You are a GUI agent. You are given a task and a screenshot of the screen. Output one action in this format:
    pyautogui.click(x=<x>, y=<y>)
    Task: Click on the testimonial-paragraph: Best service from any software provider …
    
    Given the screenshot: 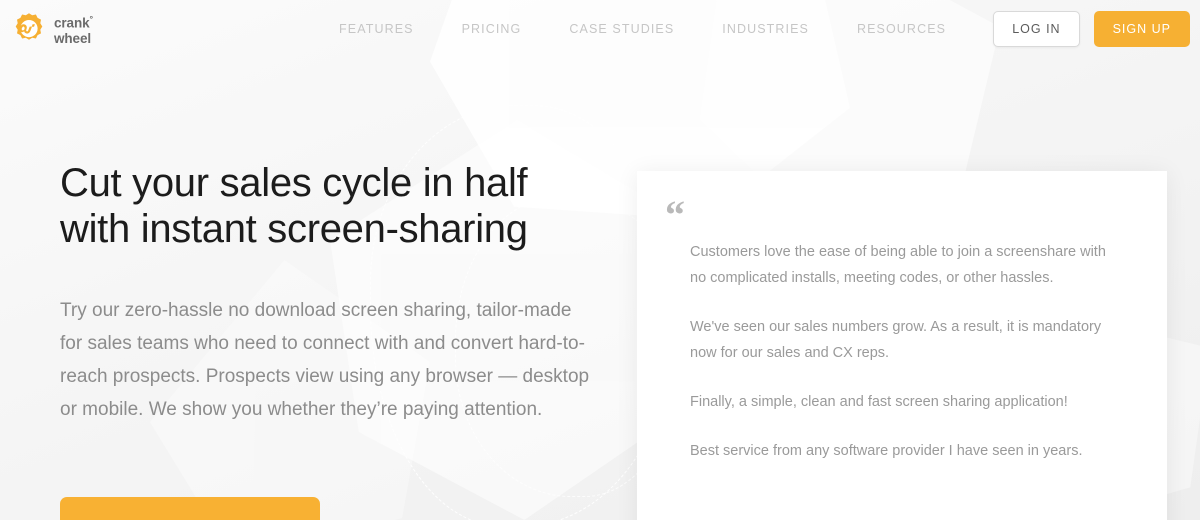 What is the action you would take?
    pyautogui.click(x=886, y=451)
    